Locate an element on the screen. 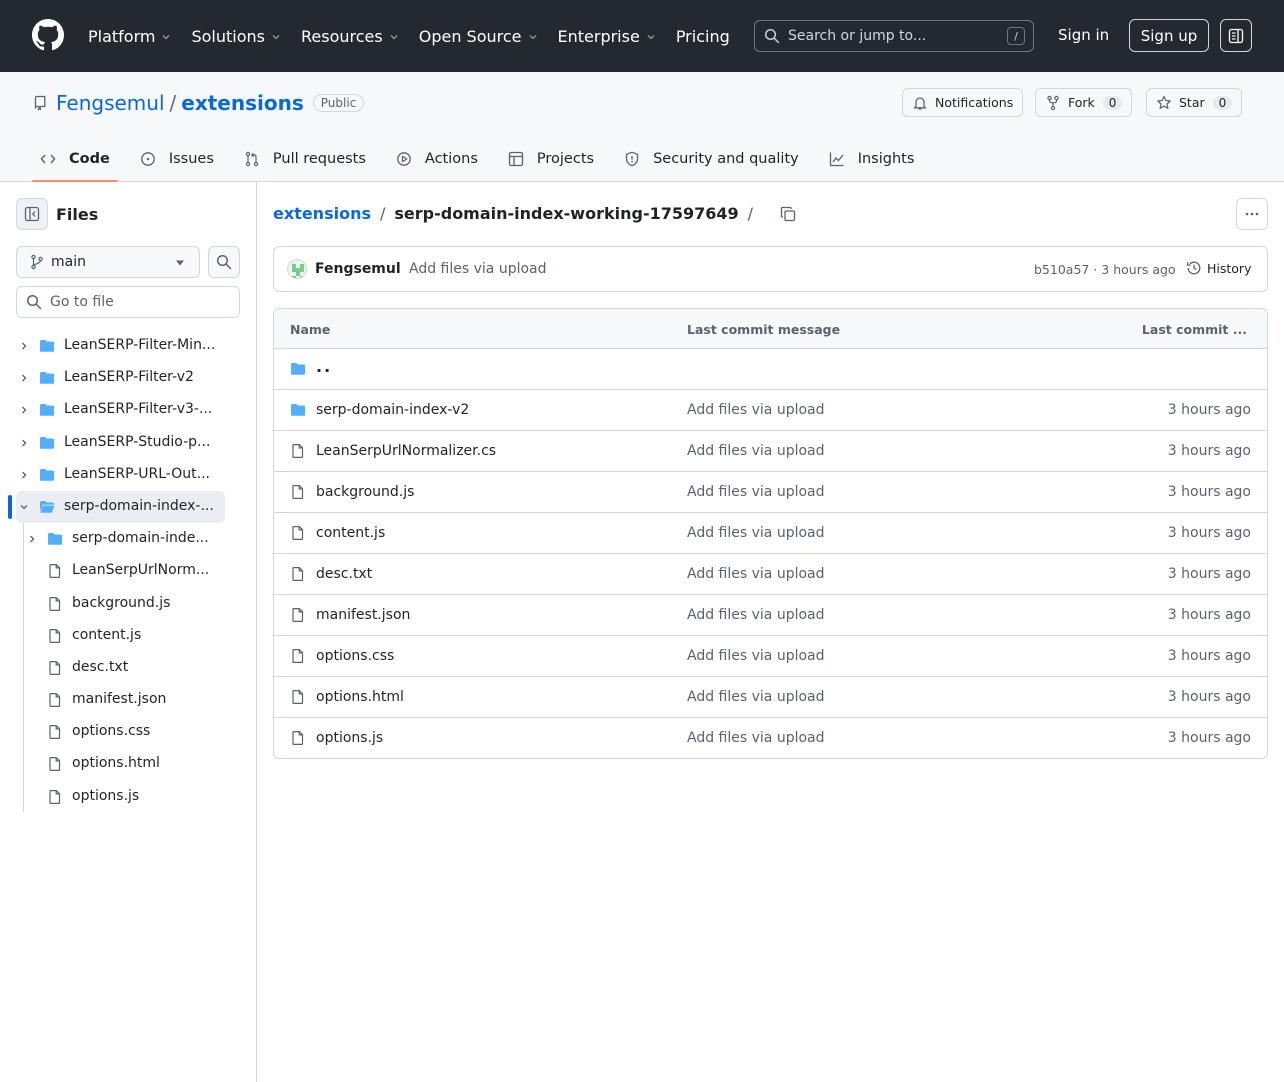 The width and height of the screenshot is (1284, 1082). star-button: Star 0 is located at coordinates (1194, 102).